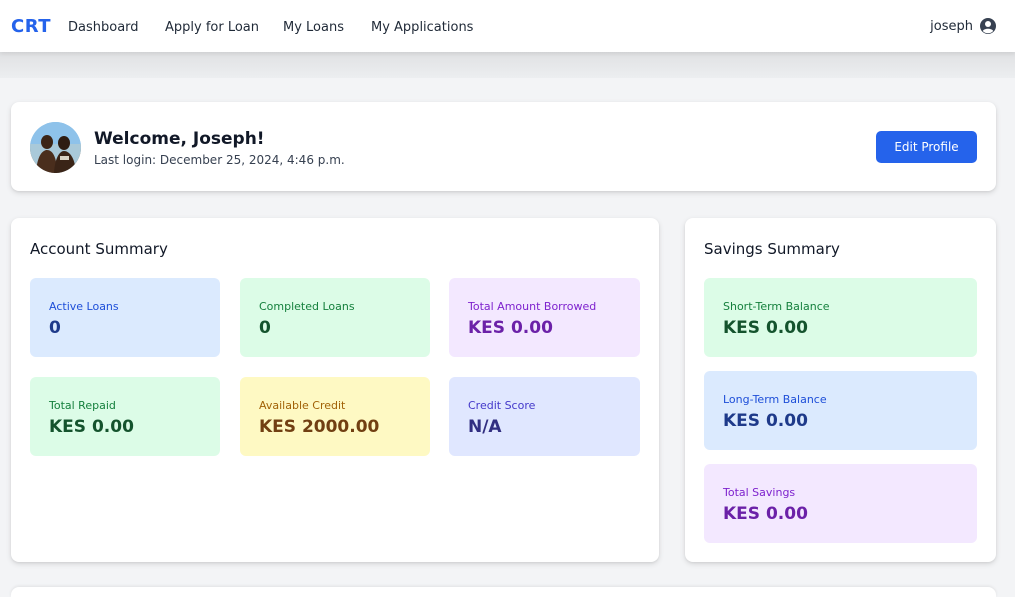 The height and width of the screenshot is (597, 1015). I want to click on stat-label: Credit Score, so click(502, 405).